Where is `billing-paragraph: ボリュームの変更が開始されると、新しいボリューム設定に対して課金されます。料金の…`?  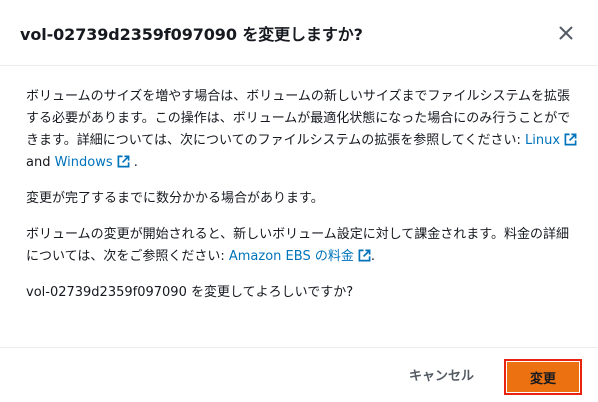 billing-paragraph: ボリュームの変更が開始されると、新しいボリューム設定に対して課金されます。料金の… is located at coordinates (302, 246).